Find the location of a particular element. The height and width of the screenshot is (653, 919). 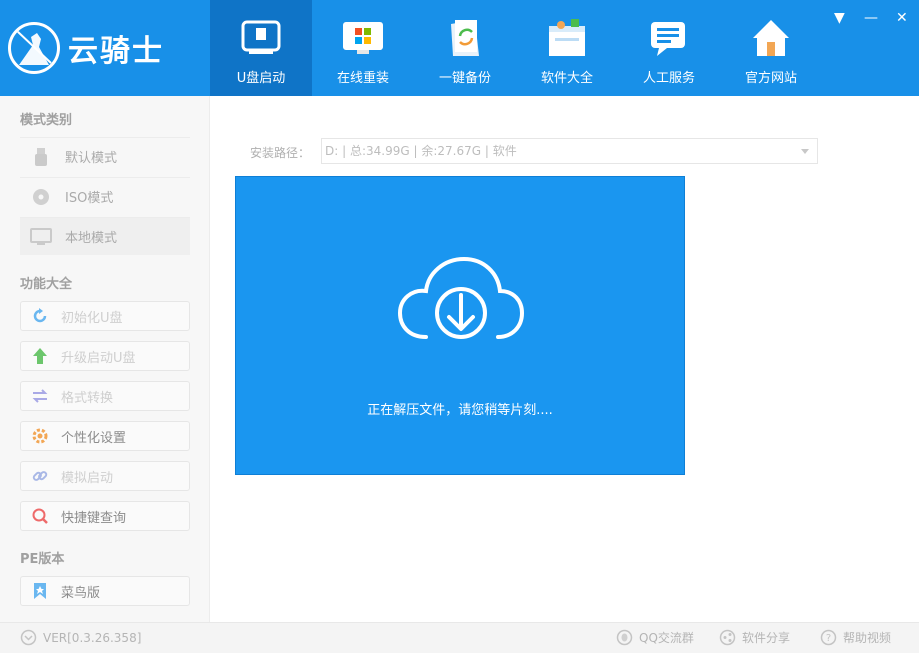

refresh-icon is located at coordinates (40, 315).